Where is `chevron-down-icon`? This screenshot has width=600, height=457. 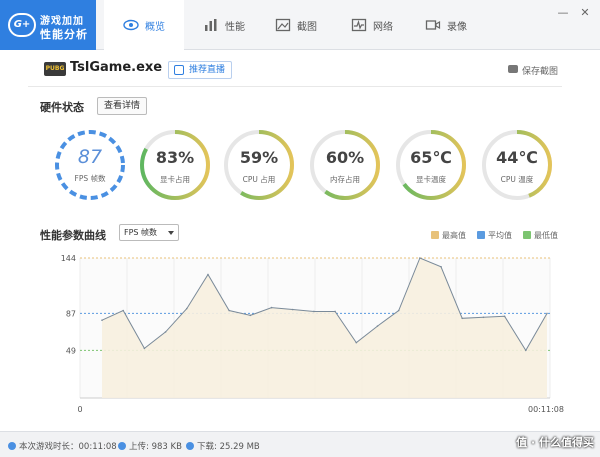 chevron-down-icon is located at coordinates (171, 233).